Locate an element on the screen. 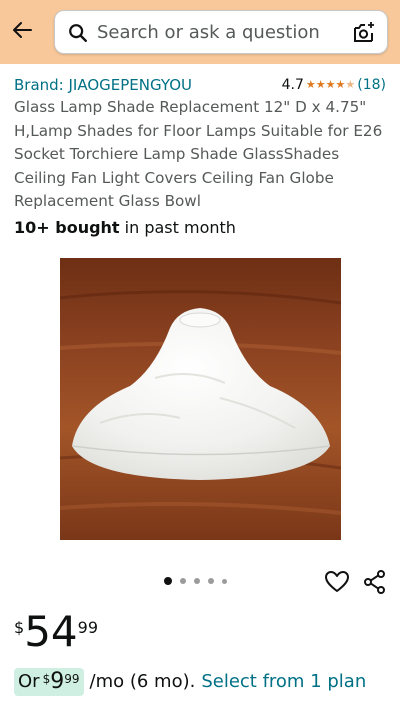  price-whole: 54 is located at coordinates (51, 631).